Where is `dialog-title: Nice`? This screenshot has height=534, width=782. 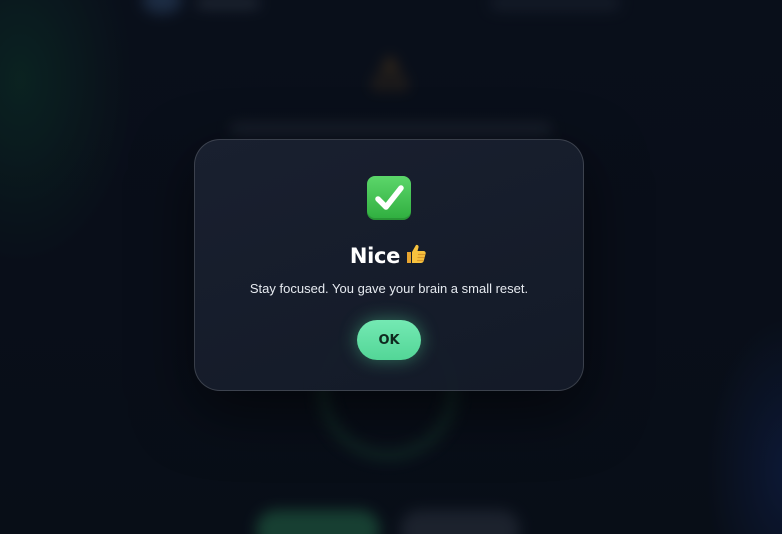
dialog-title: Nice is located at coordinates (389, 257).